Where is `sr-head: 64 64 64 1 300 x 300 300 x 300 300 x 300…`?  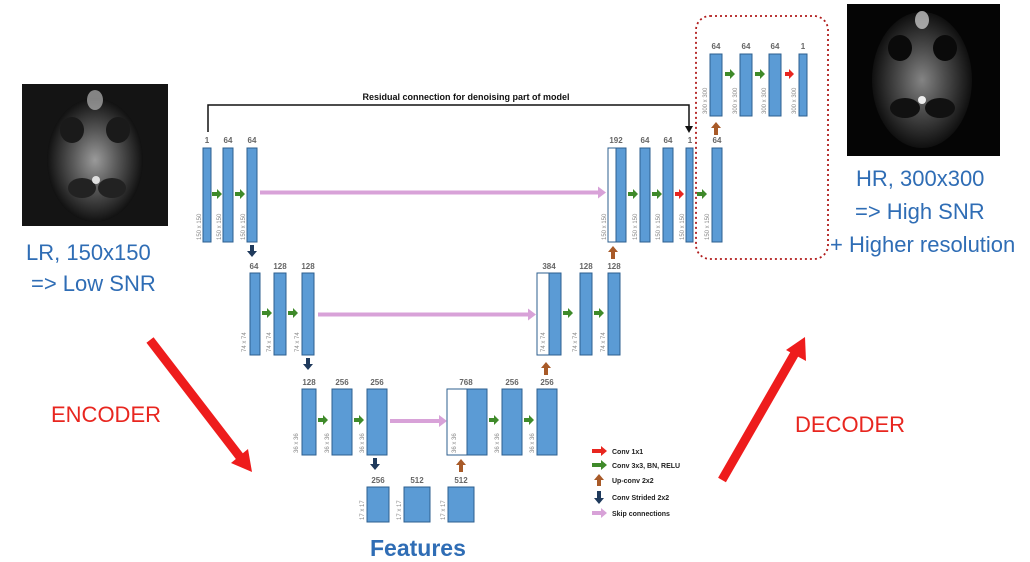 sr-head: 64 64 64 1 300 x 300 300 x 300 300 x 300… is located at coordinates (755, 79).